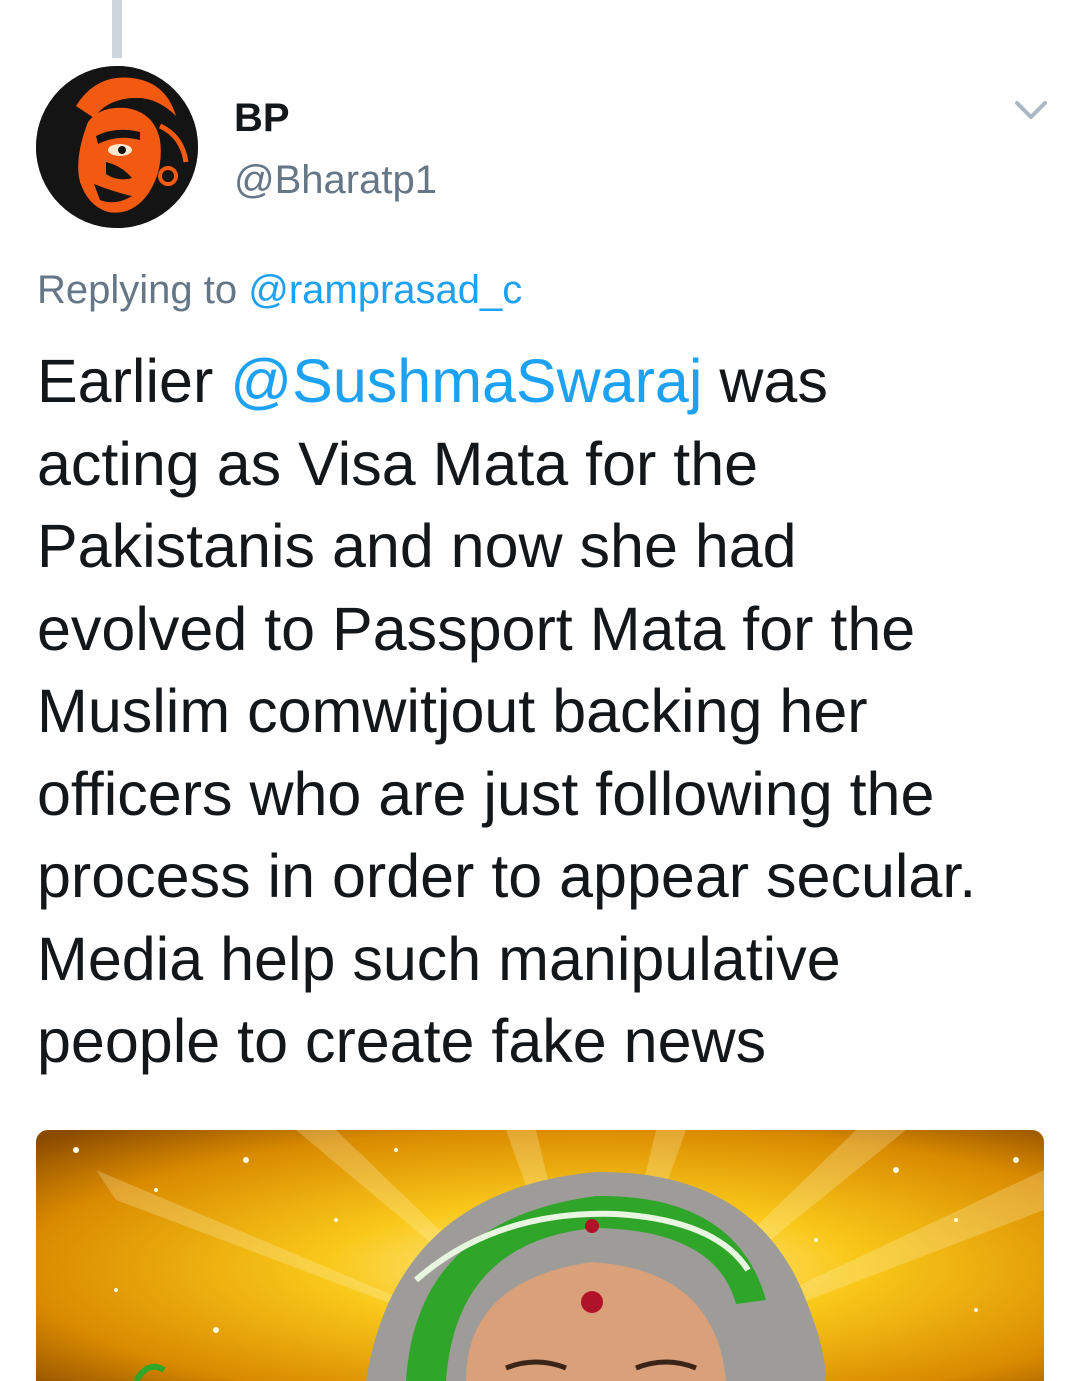  I want to click on hanuman-avatar-icon, so click(117, 147).